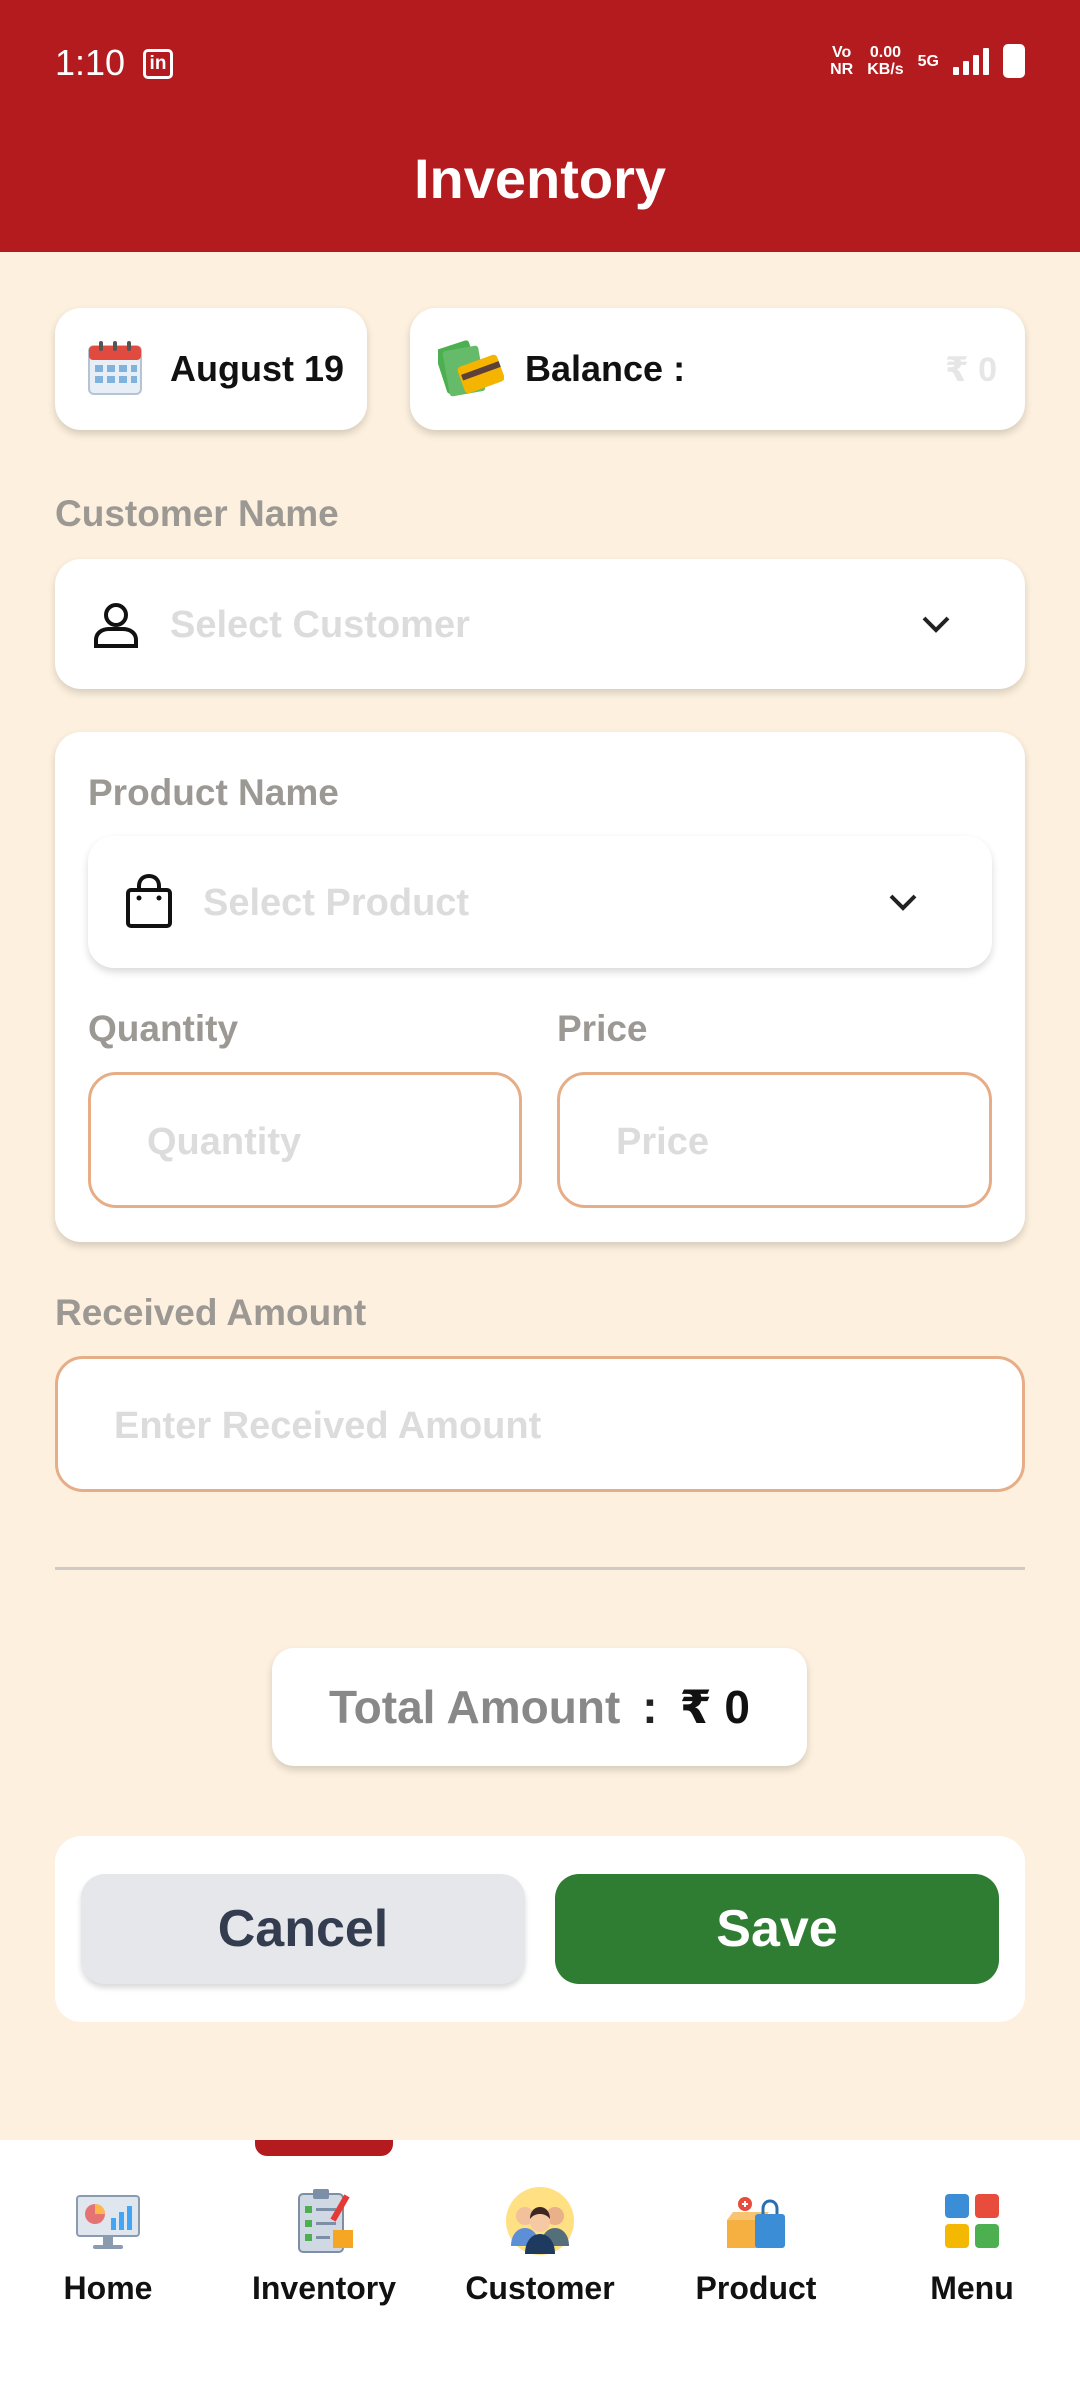 The image size is (1080, 2408). Describe the element at coordinates (540, 126) in the screenshot. I see `app-header: 1:10 in Vo NR 0.00 KB/s 5G Inventory` at that location.